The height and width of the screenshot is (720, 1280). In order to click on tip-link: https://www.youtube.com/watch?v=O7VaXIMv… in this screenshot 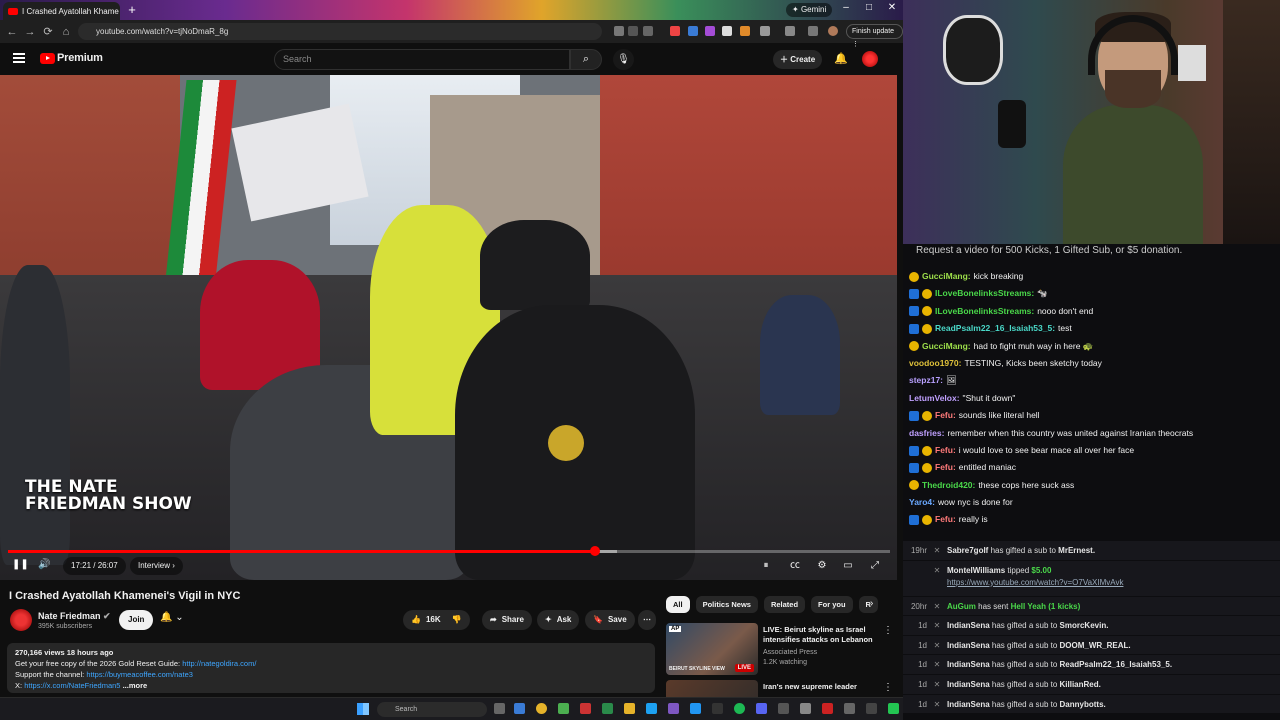, I will do `click(1035, 582)`.